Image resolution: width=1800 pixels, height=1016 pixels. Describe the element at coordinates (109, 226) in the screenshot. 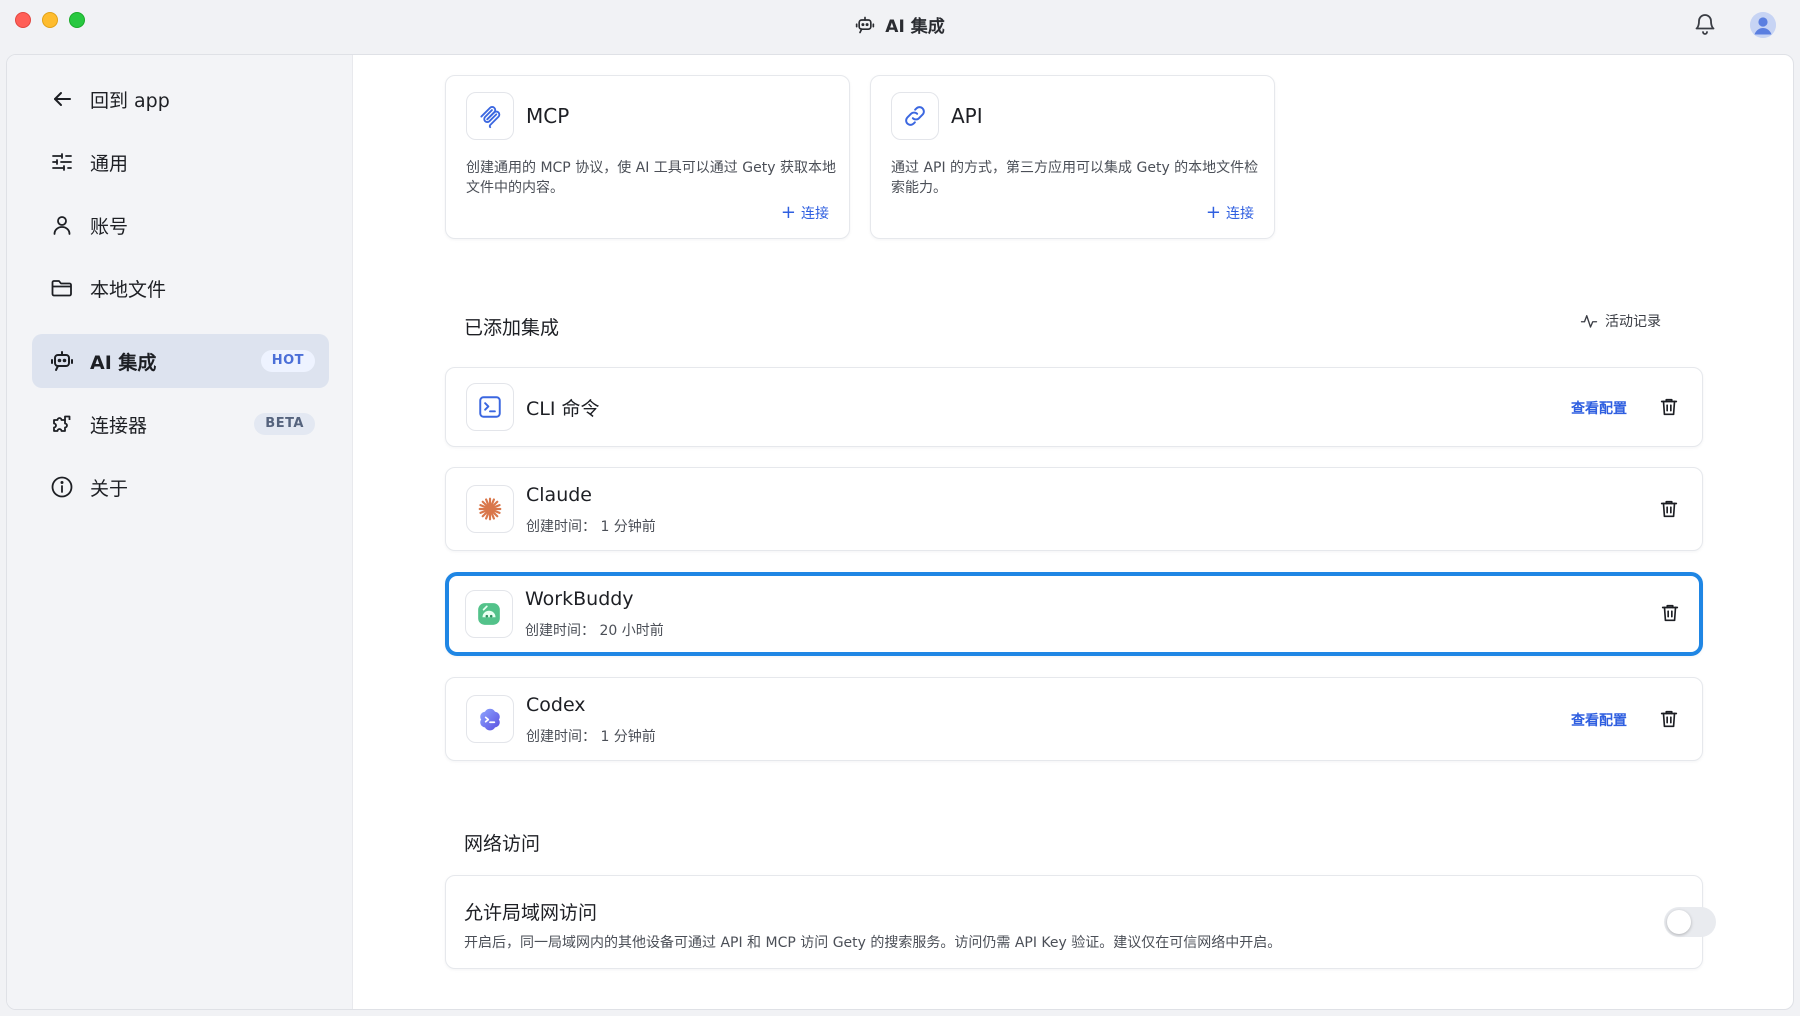

I see `sidebar-item-label: 账号` at that location.